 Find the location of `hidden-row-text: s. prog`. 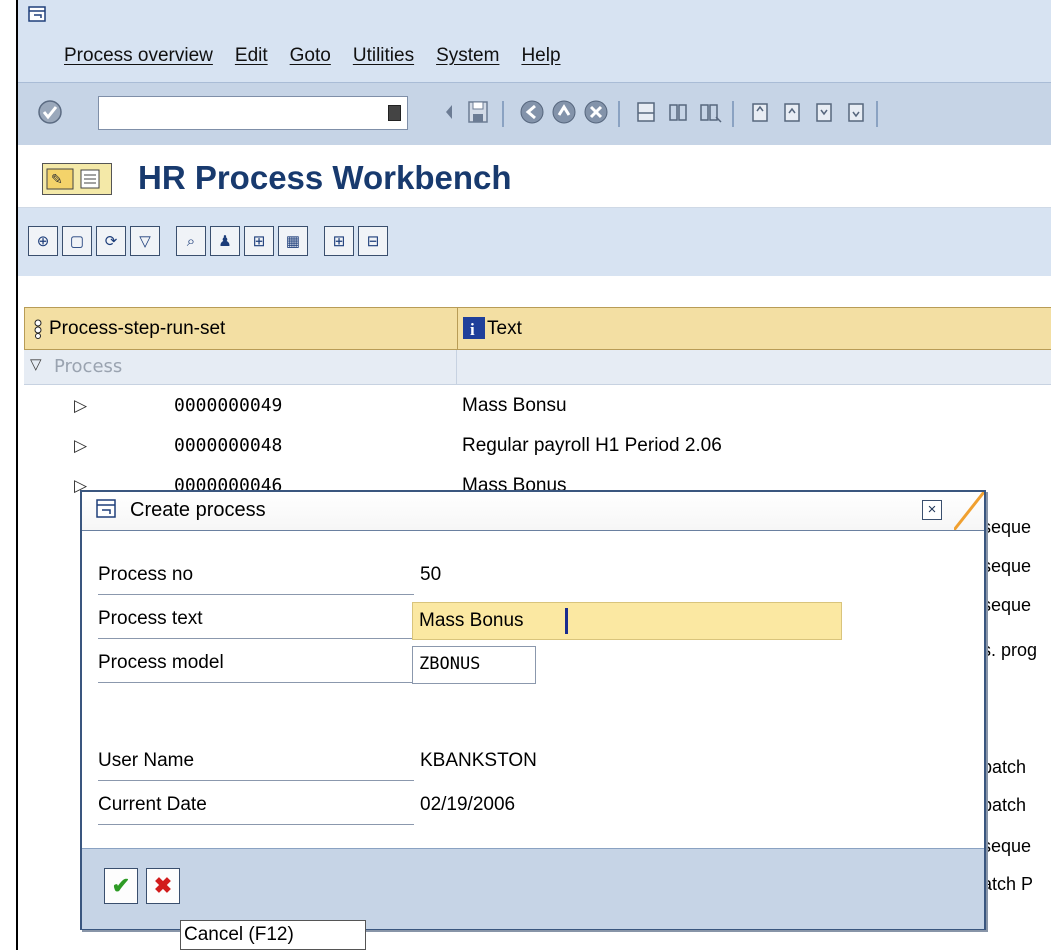

hidden-row-text: s. prog is located at coordinates (1010, 650).